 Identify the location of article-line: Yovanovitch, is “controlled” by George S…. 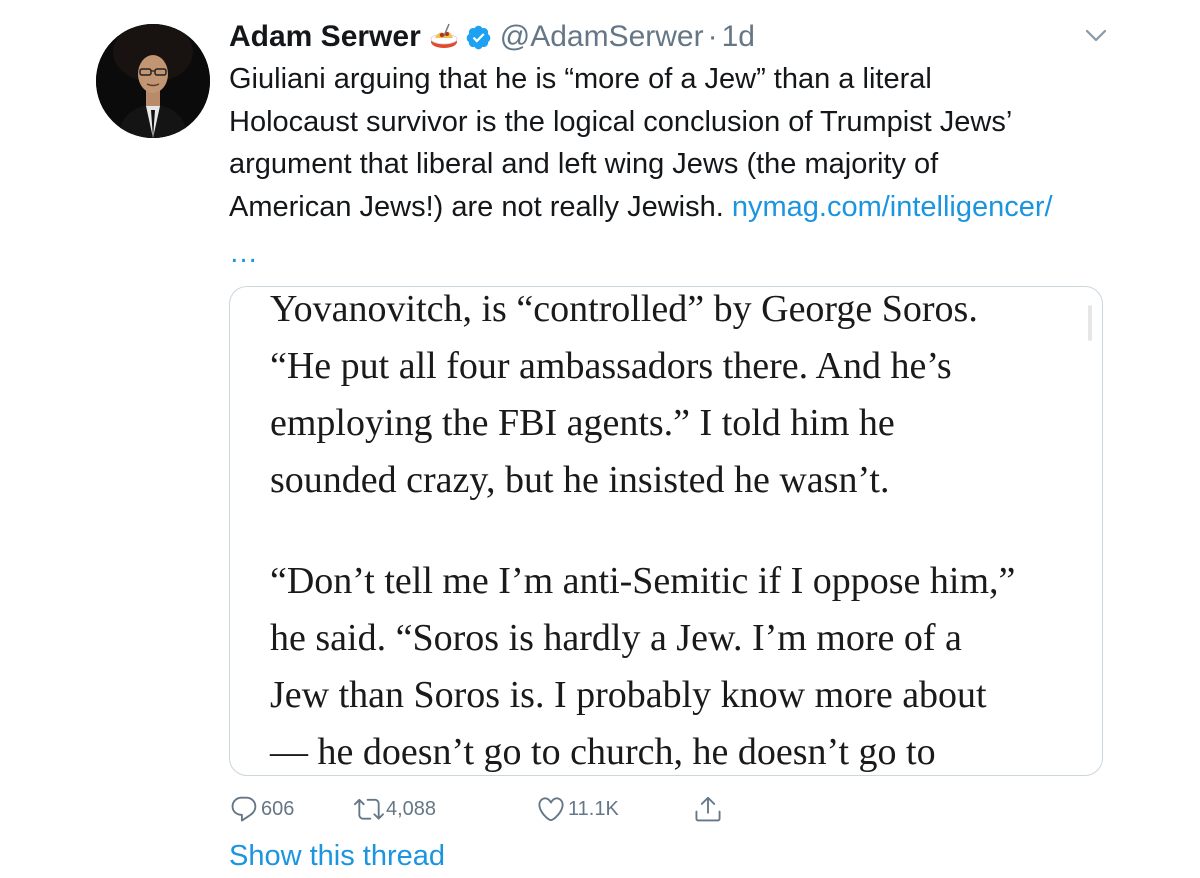
(624, 309).